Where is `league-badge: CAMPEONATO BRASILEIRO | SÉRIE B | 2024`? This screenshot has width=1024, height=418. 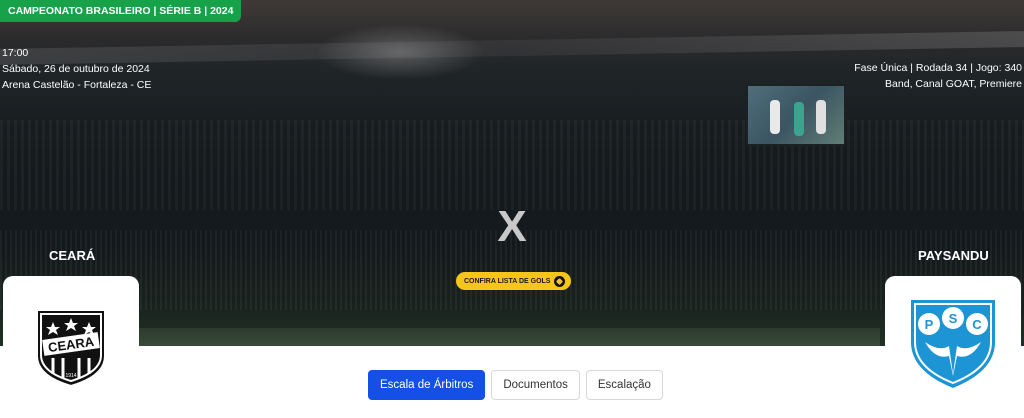
league-badge: CAMPEONATO BRASILEIRO | SÉRIE B | 2024 is located at coordinates (121, 11).